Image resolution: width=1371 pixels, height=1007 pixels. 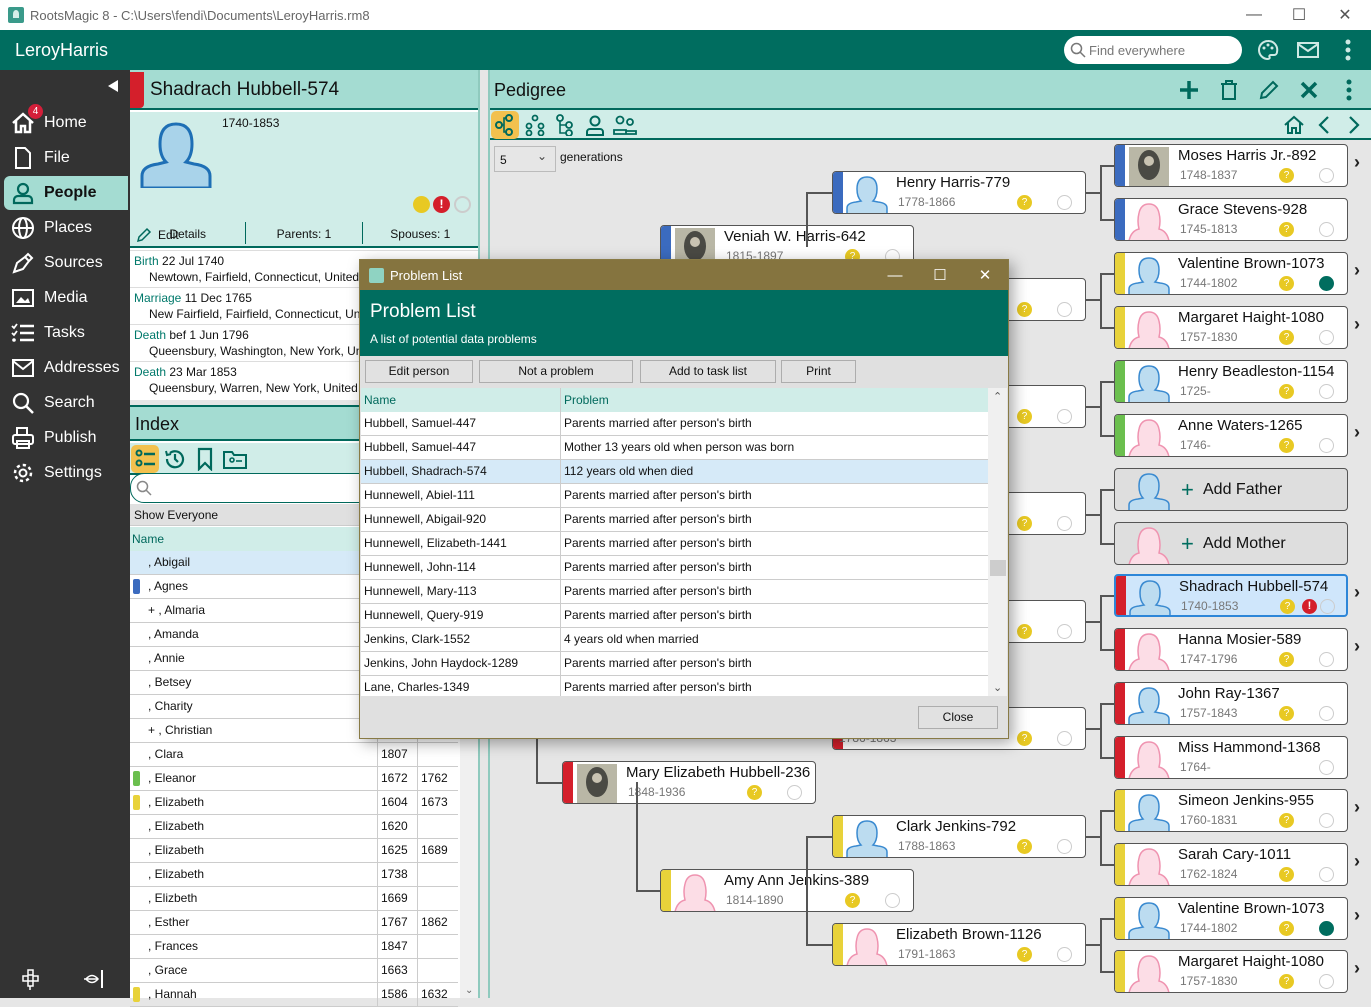 I want to click on home-icon, so click(x=1294, y=125).